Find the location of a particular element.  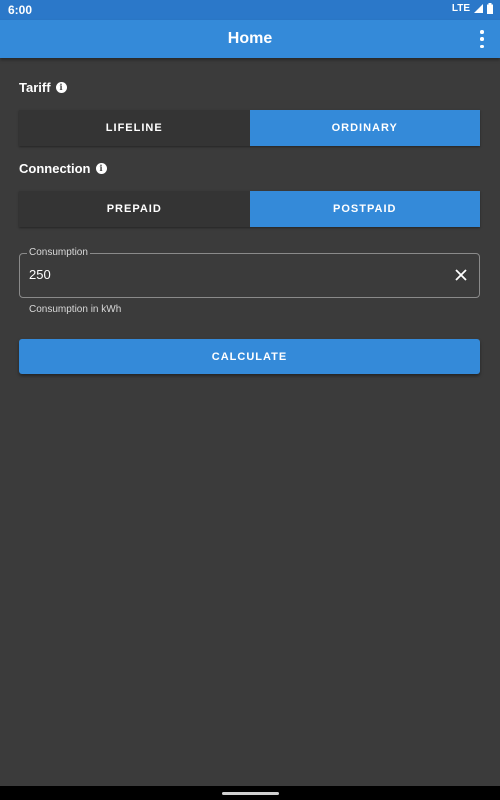

app-bar: Home is located at coordinates (250, 39).